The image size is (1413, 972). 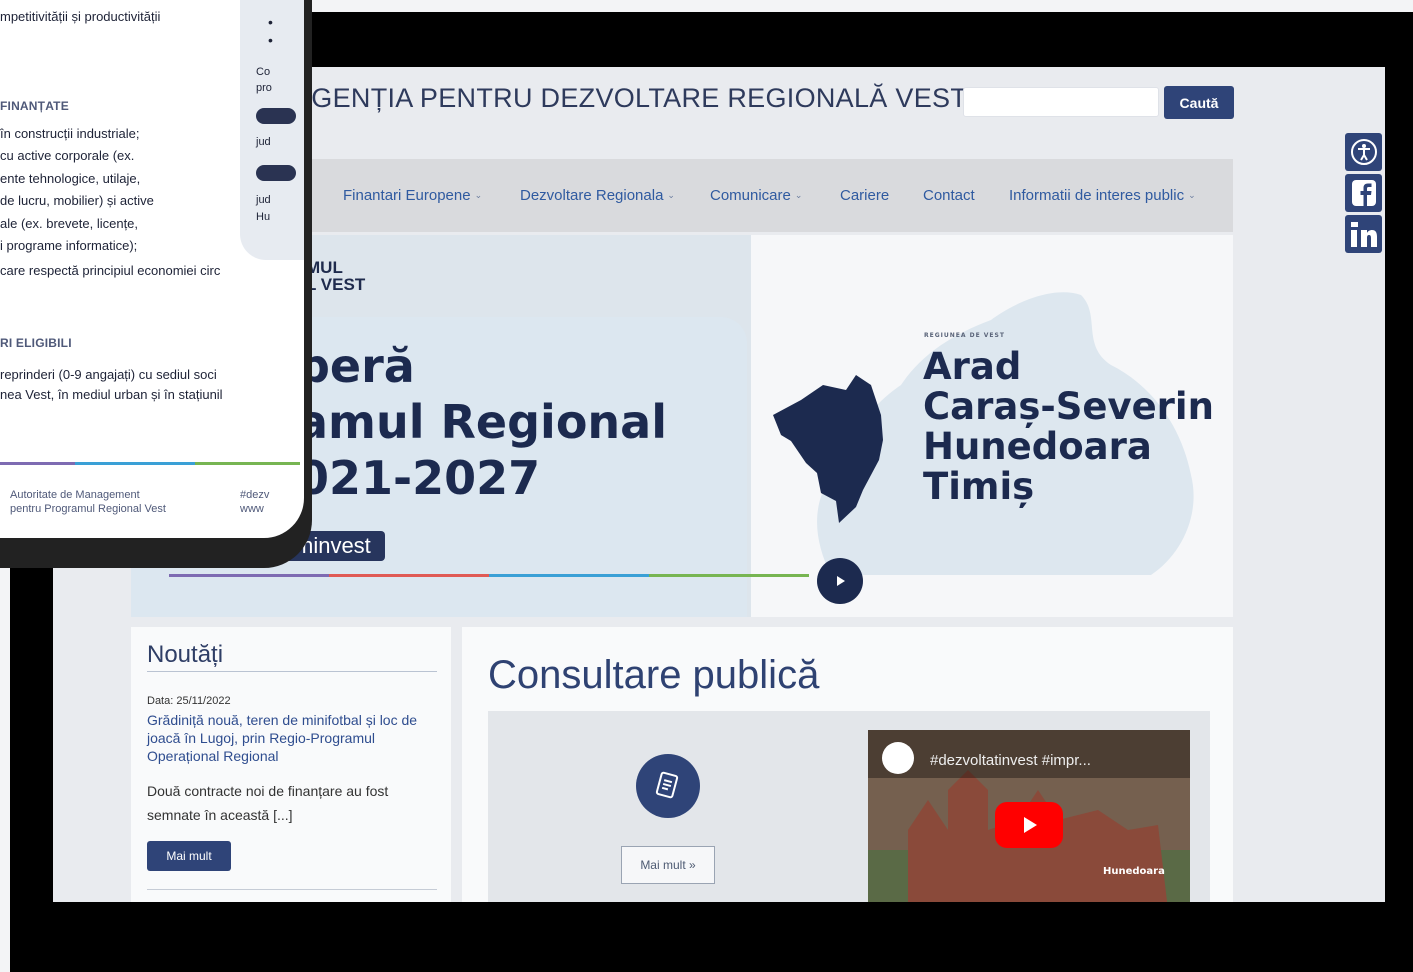 What do you see at coordinates (979, 486) in the screenshot?
I see `county: Timiș` at bounding box center [979, 486].